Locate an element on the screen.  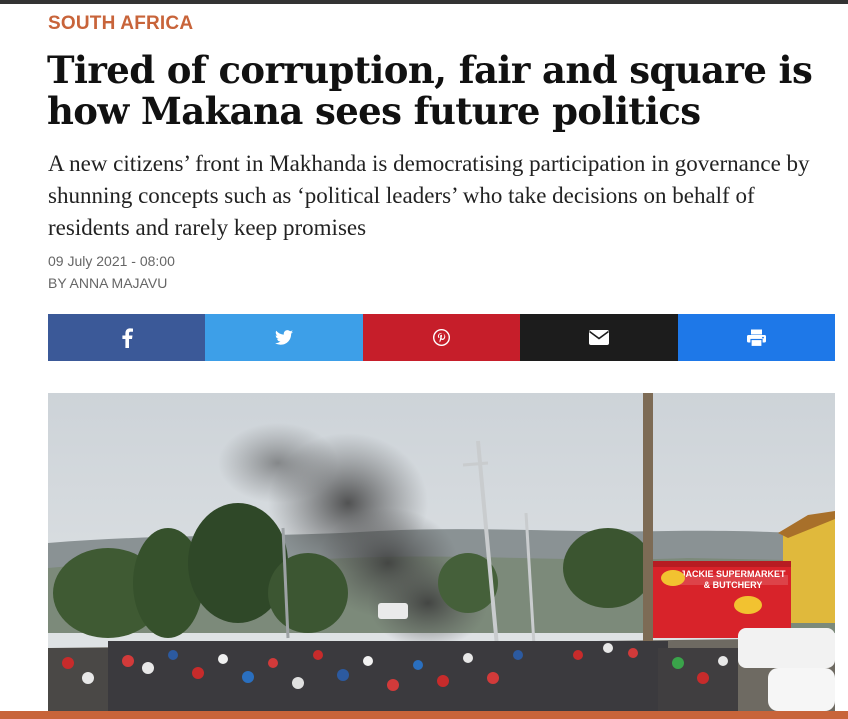
printer-icon is located at coordinates (756, 338).